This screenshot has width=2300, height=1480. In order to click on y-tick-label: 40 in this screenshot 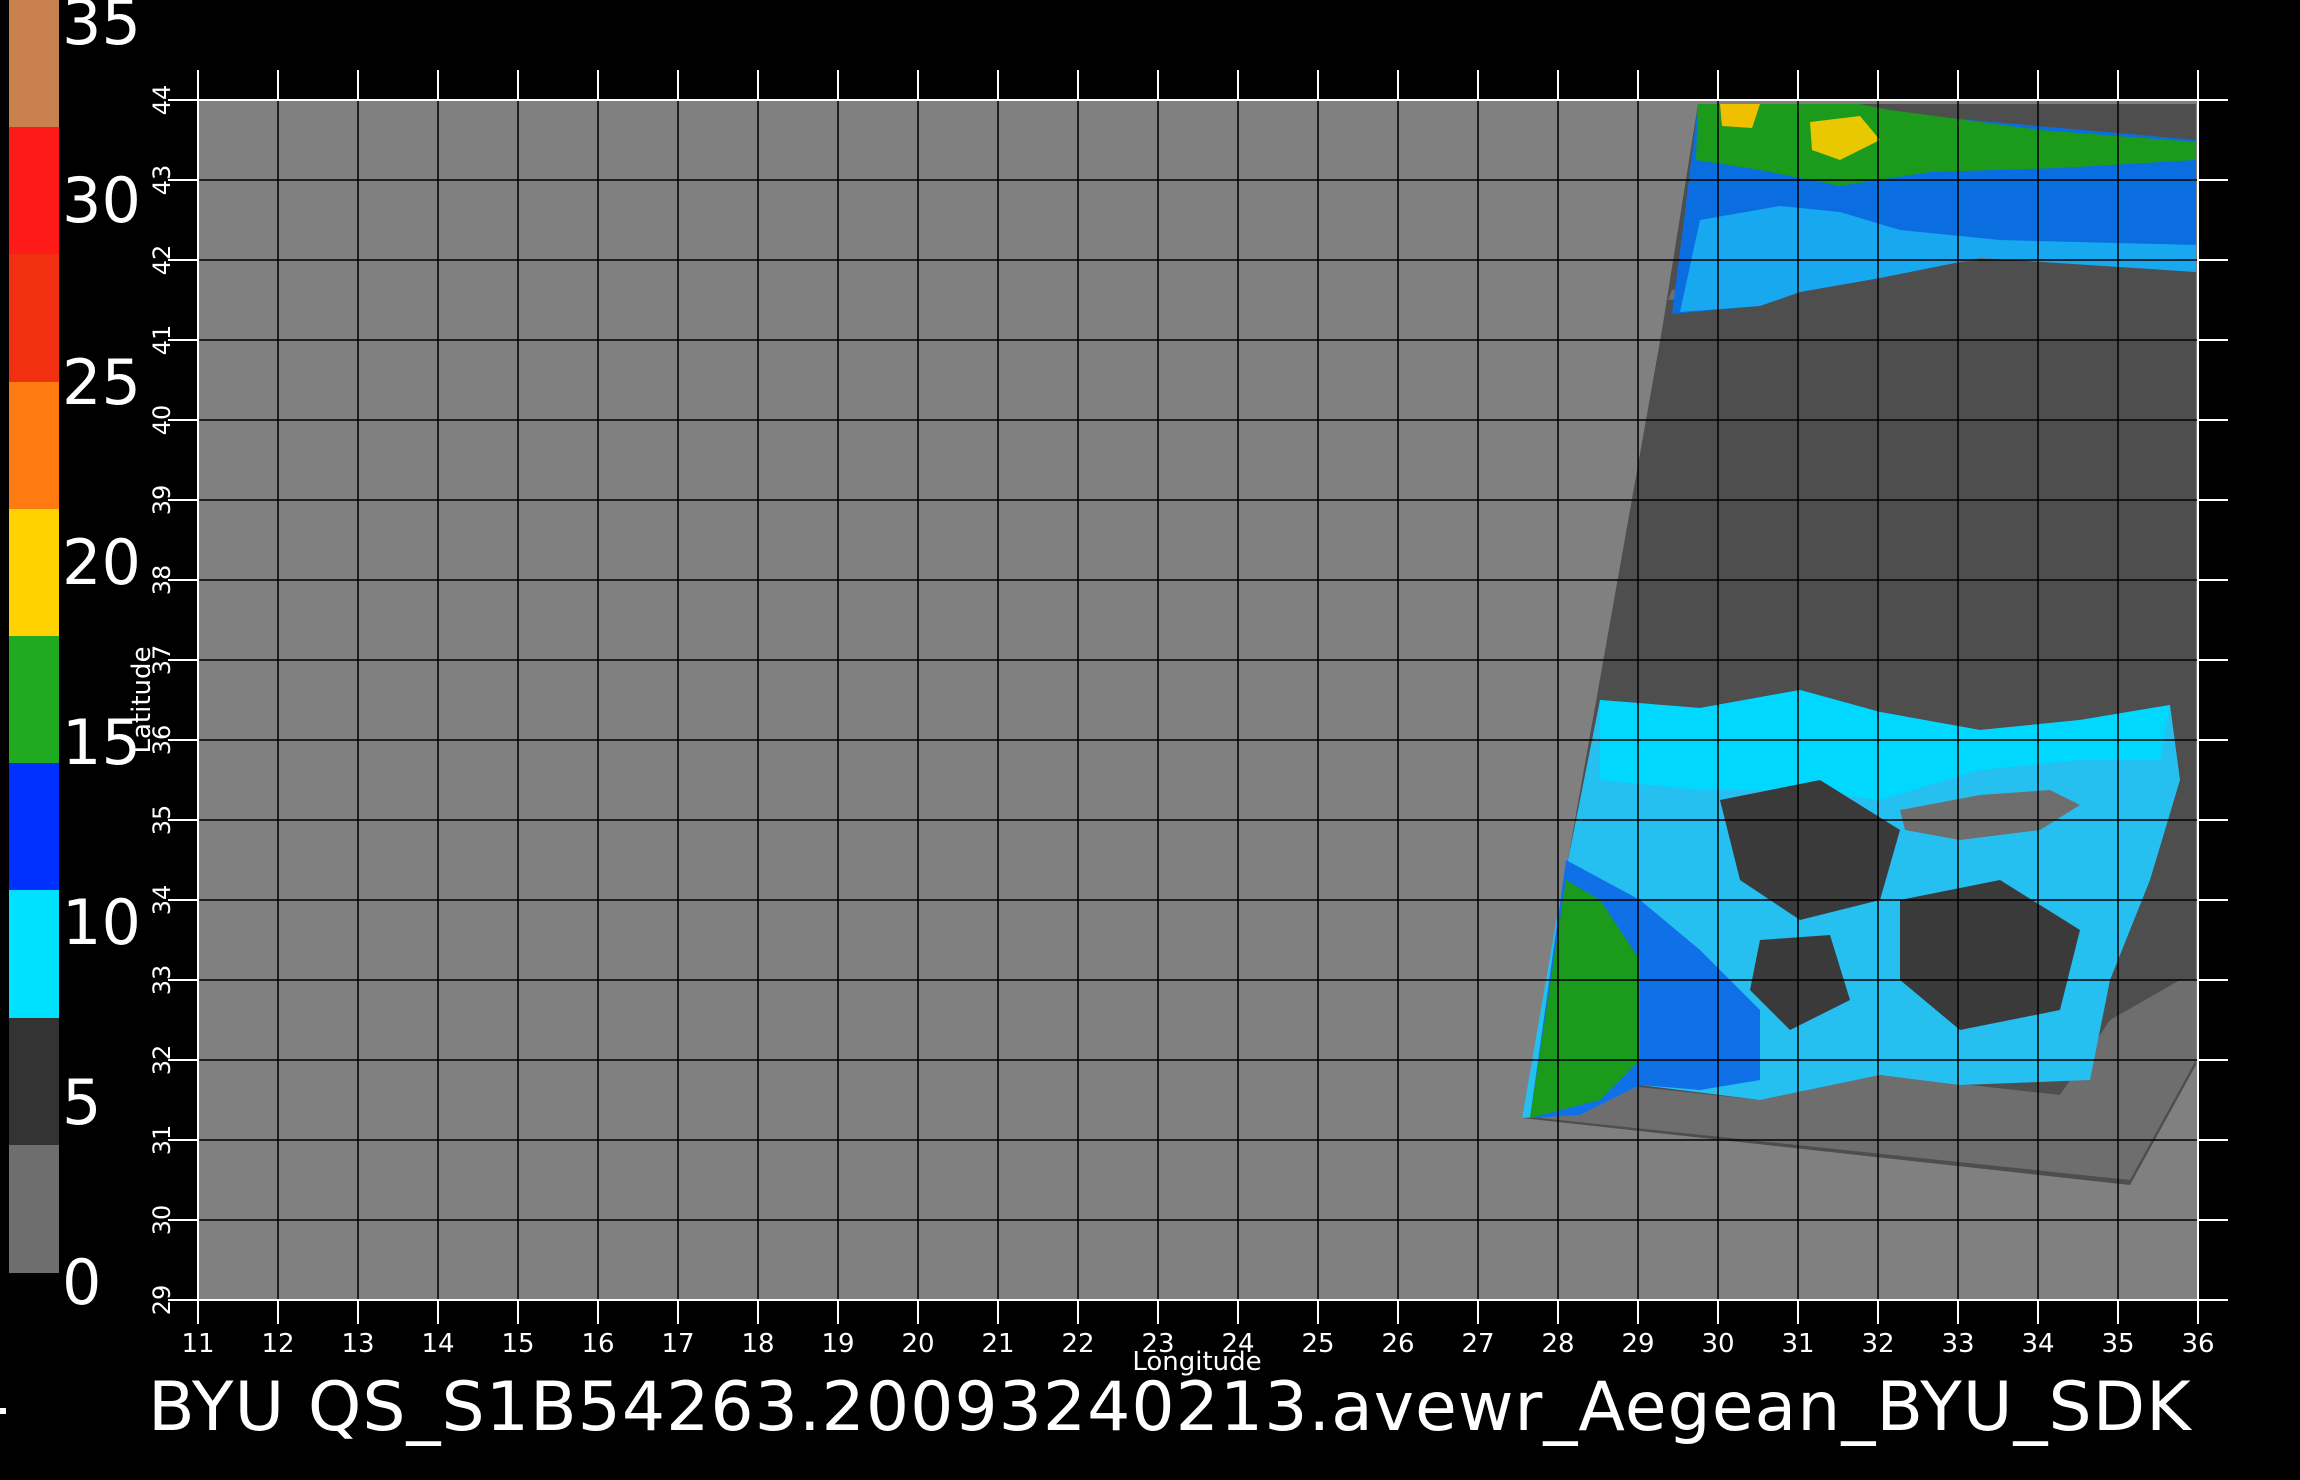, I will do `click(162, 420)`.